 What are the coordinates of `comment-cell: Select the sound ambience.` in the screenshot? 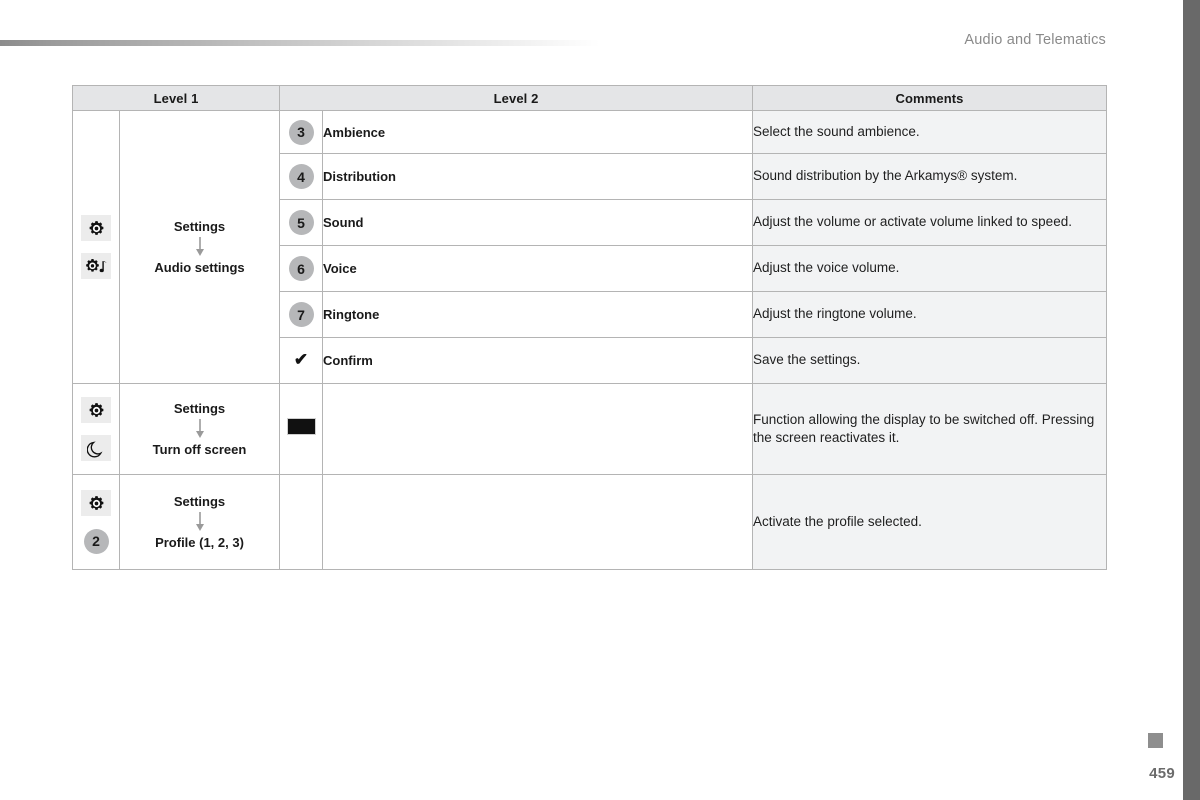 It's located at (930, 132).